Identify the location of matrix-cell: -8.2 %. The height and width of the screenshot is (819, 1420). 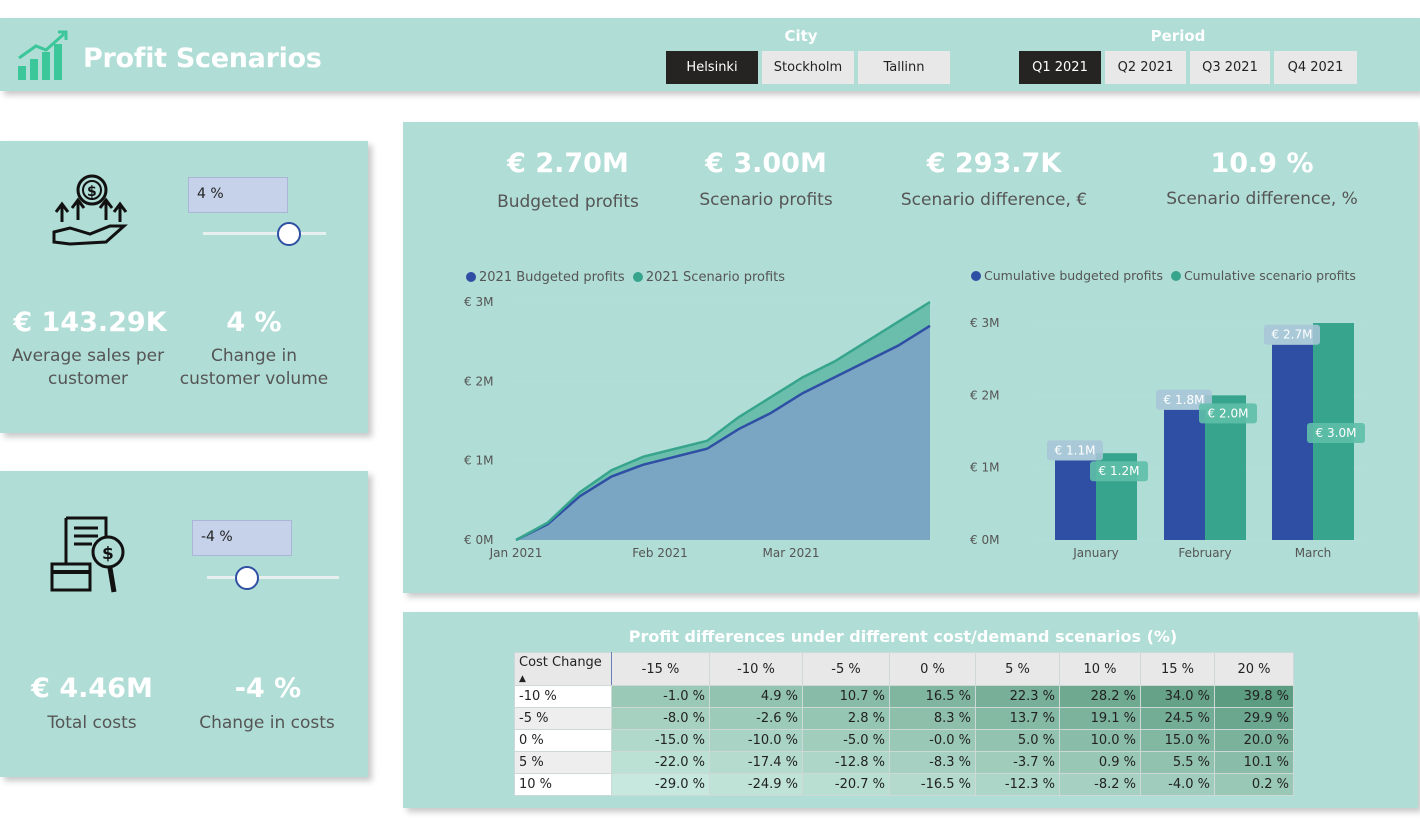
(1100, 784).